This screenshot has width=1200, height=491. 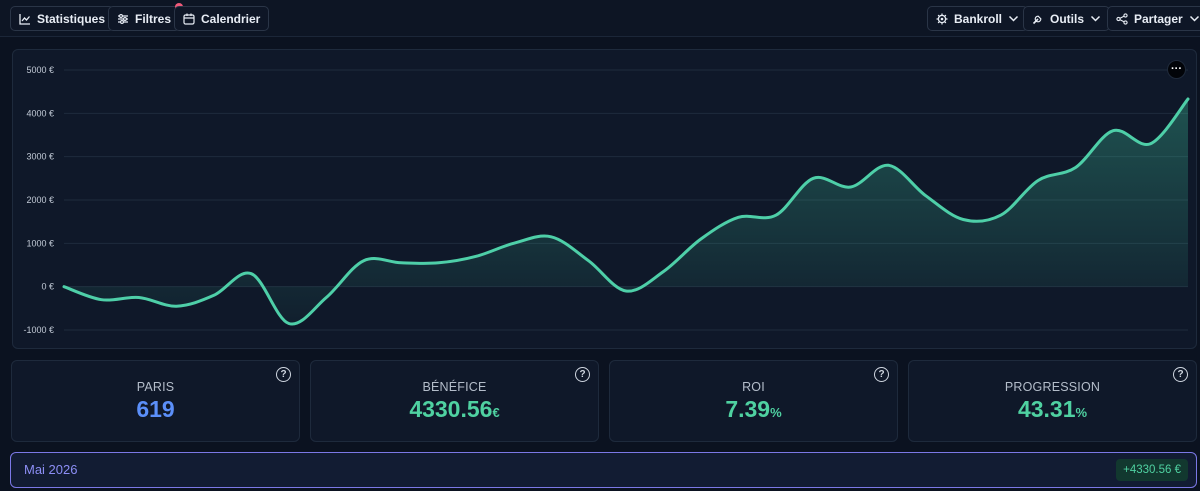 What do you see at coordinates (942, 18) in the screenshot?
I see `gear-icon` at bounding box center [942, 18].